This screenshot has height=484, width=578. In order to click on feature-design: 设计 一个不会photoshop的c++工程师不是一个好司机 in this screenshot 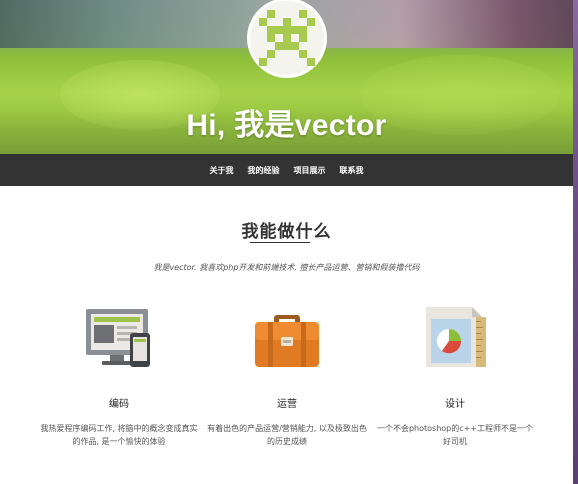, I will do `click(455, 376)`.